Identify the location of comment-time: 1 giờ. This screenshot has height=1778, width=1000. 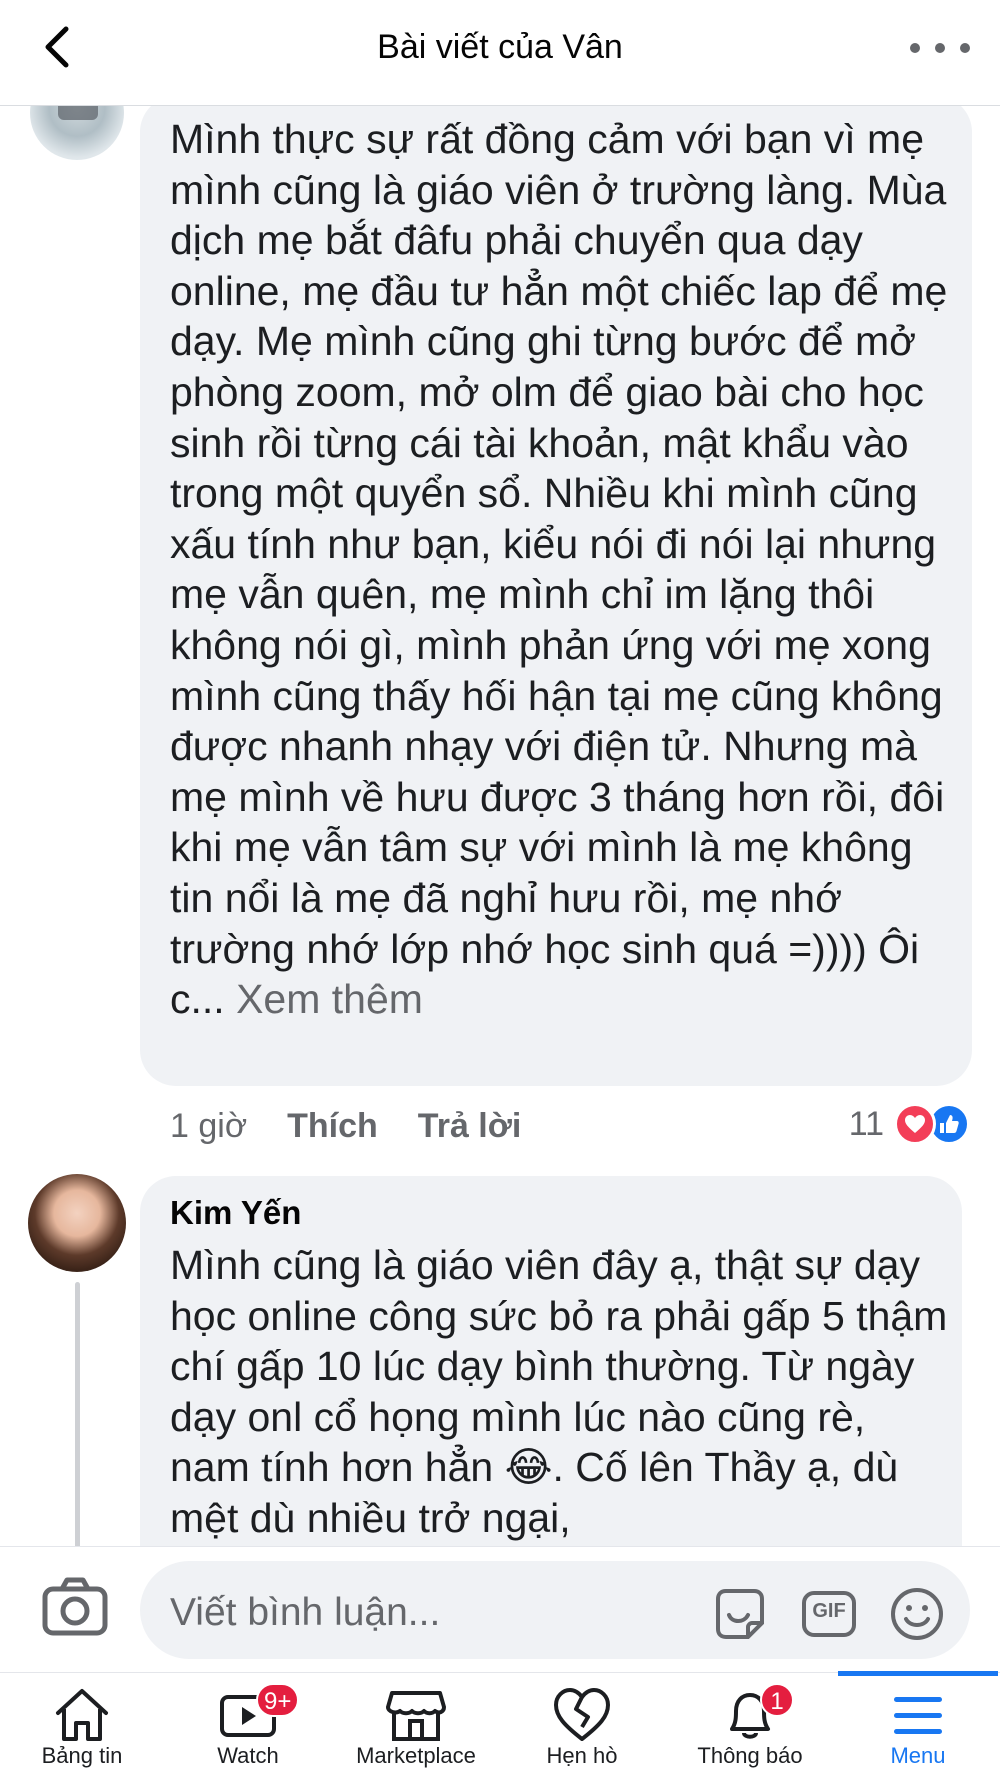
(209, 1125).